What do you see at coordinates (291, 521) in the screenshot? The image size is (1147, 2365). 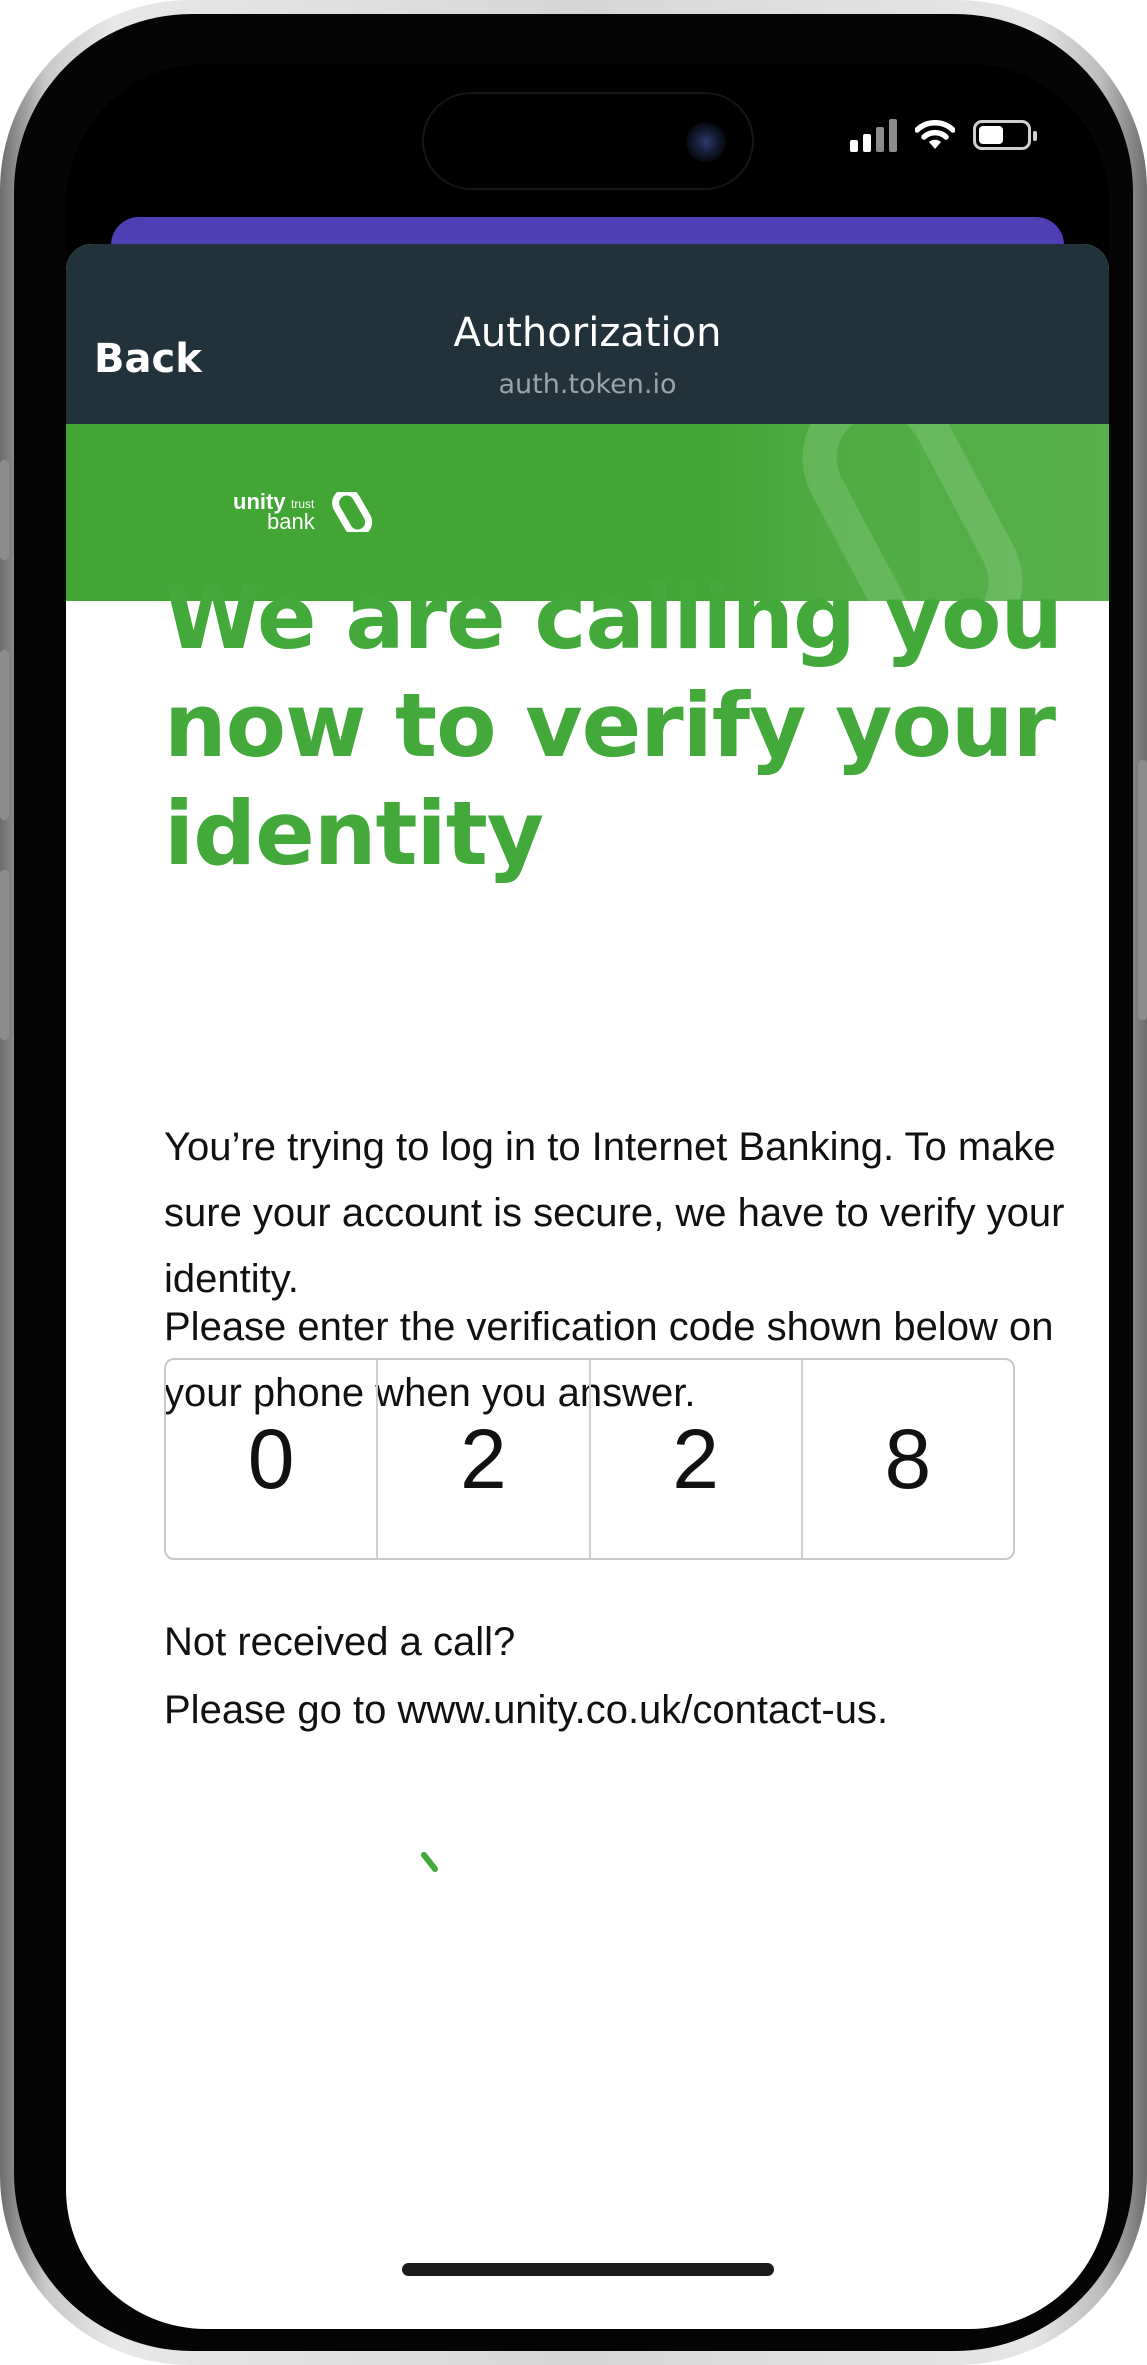 I see `logo-bank-text: bank` at bounding box center [291, 521].